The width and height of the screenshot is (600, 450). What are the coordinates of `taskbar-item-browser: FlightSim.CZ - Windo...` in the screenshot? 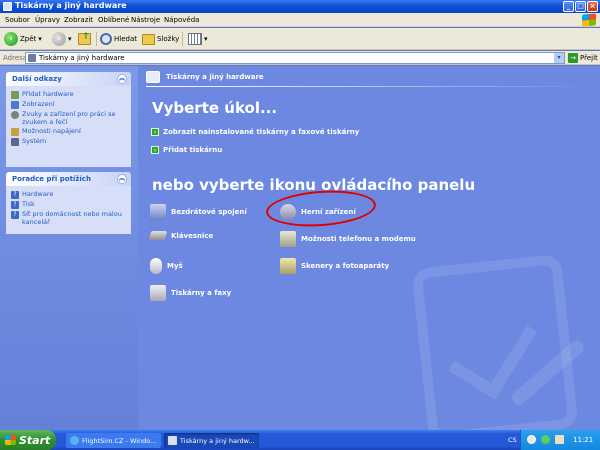 It's located at (113, 440).